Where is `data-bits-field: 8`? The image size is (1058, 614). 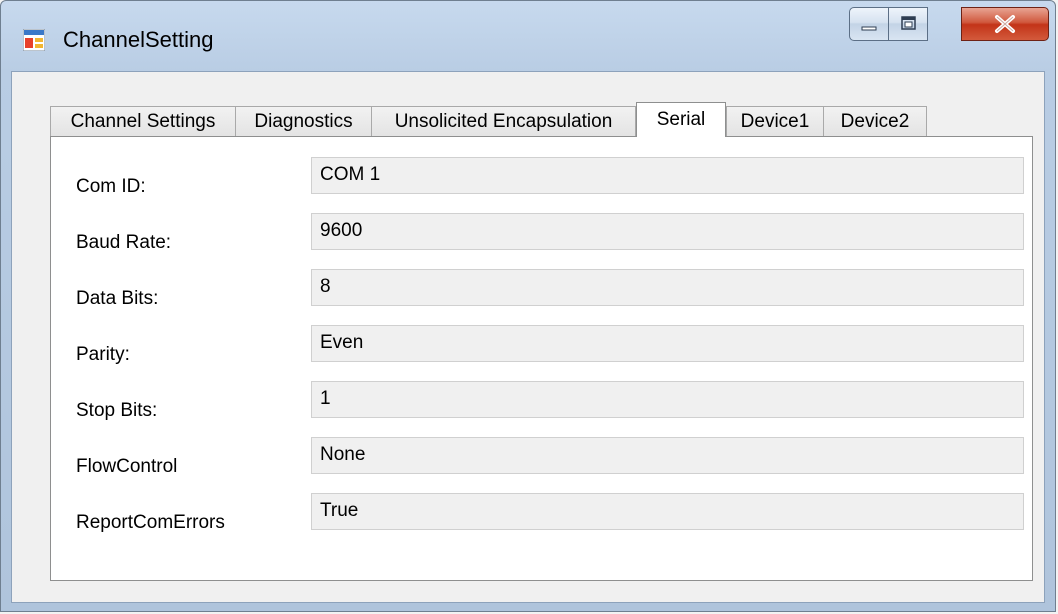 data-bits-field: 8 is located at coordinates (667, 287).